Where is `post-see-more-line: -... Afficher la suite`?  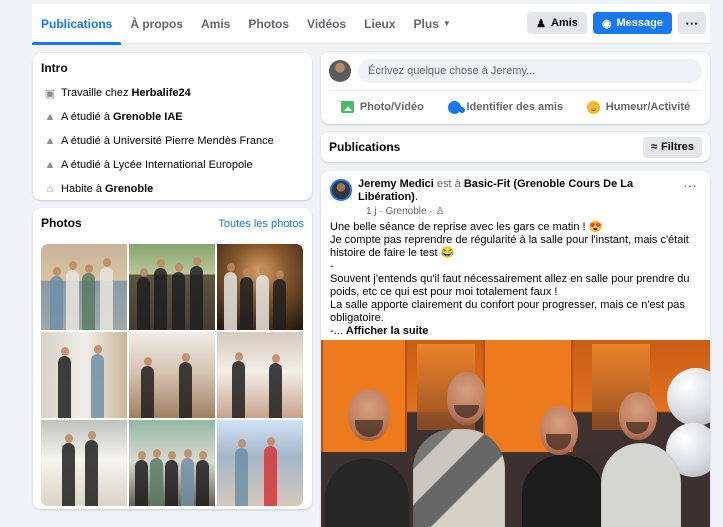 post-see-more-line: -... Afficher la suite is located at coordinates (515, 331).